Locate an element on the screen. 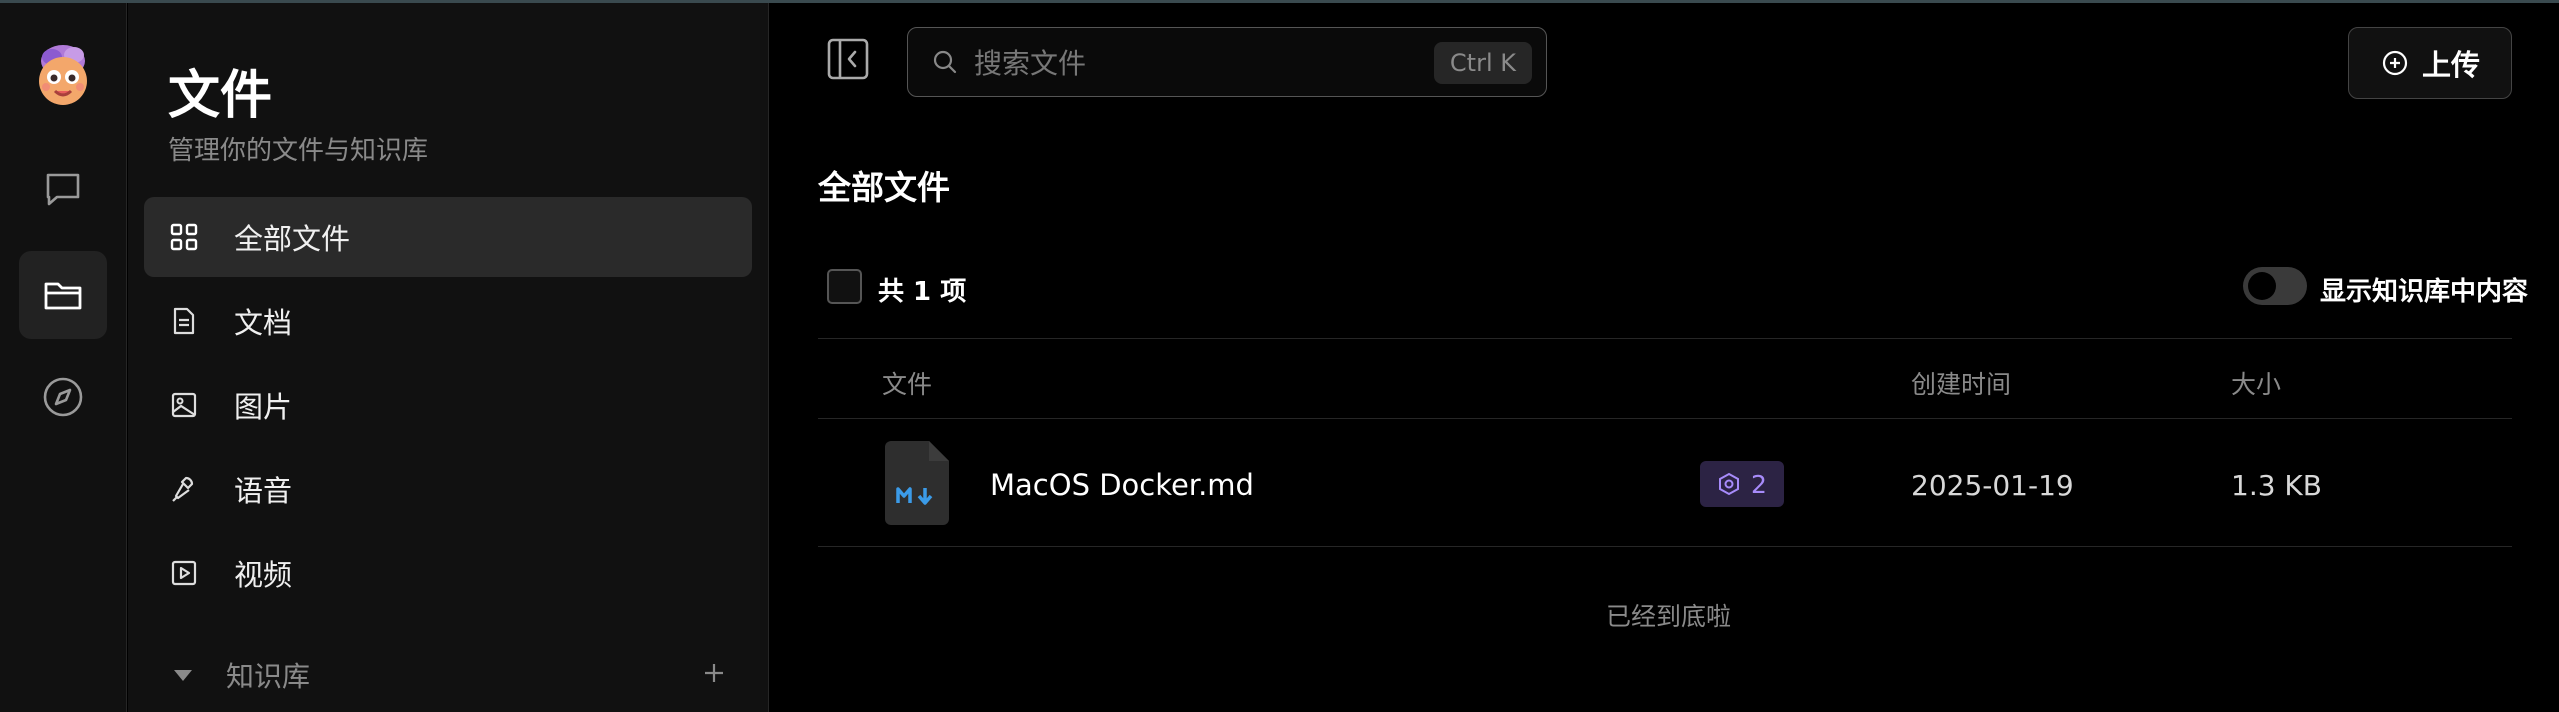 Image resolution: width=2559 pixels, height=712 pixels. compass-icon is located at coordinates (63, 397).